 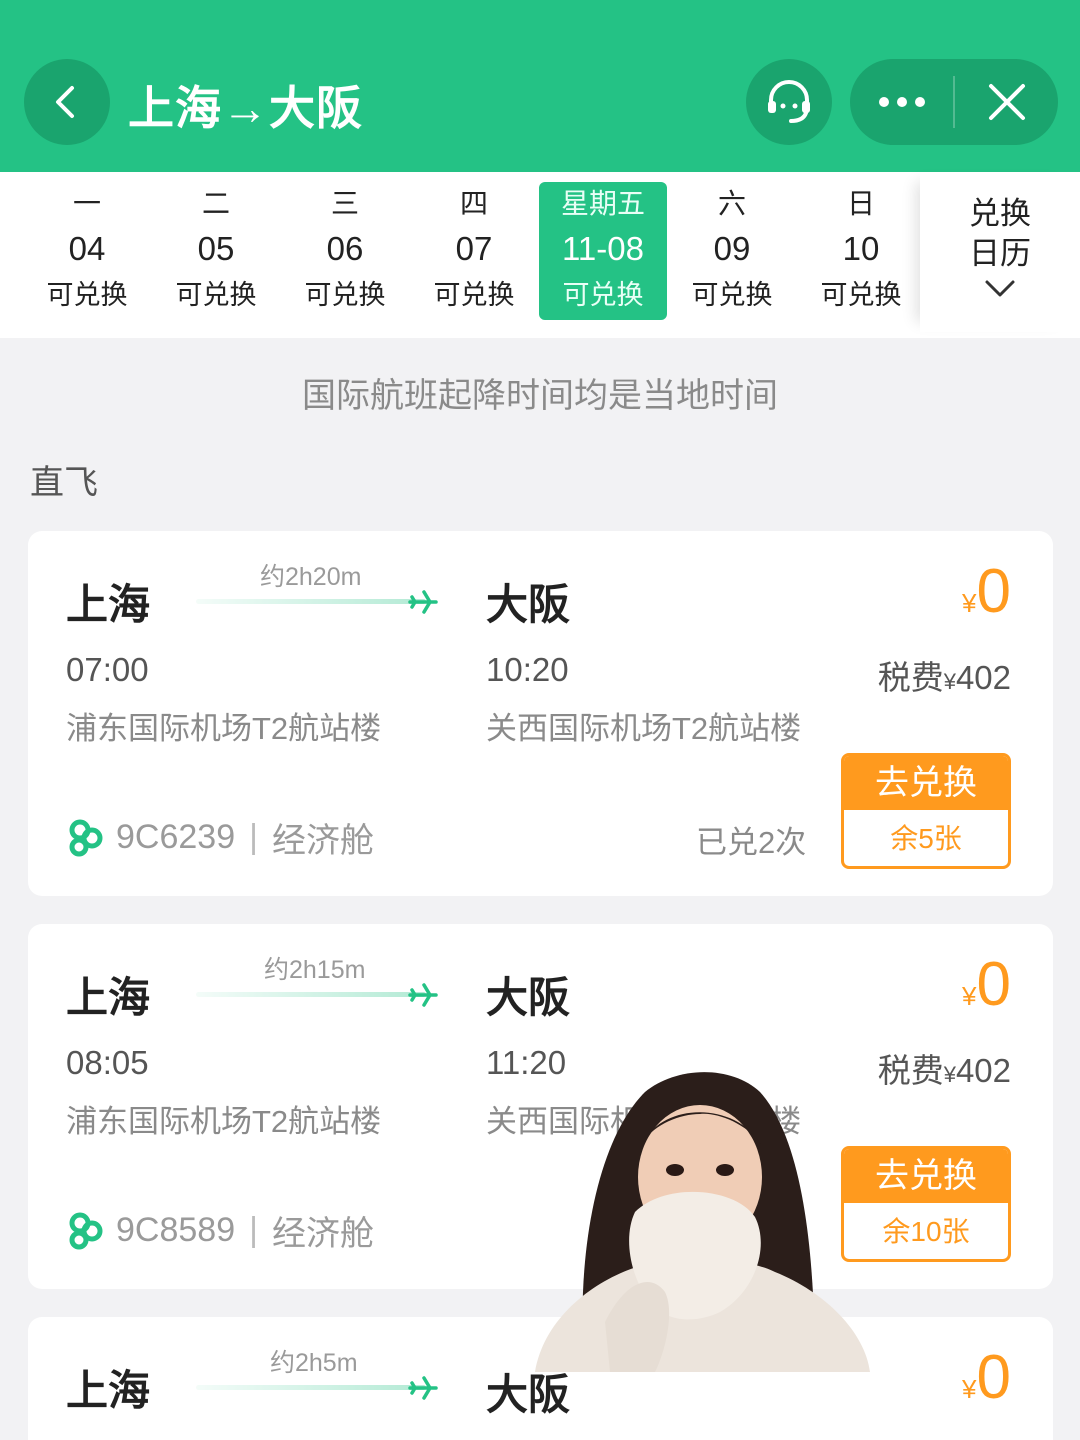 I want to click on date-tab-10: 日 10 可兑换, so click(x=861, y=251).